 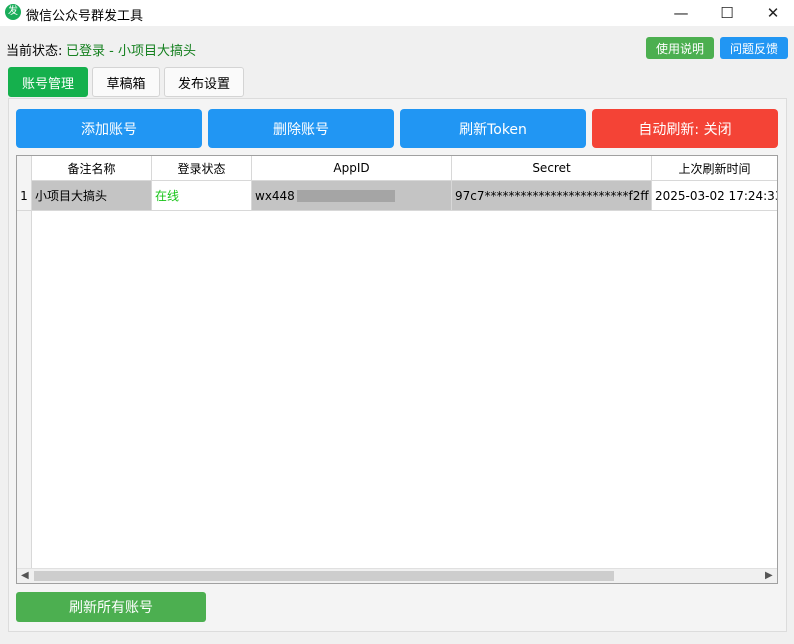 I want to click on delete-account-button: 删除账号, so click(x=301, y=128).